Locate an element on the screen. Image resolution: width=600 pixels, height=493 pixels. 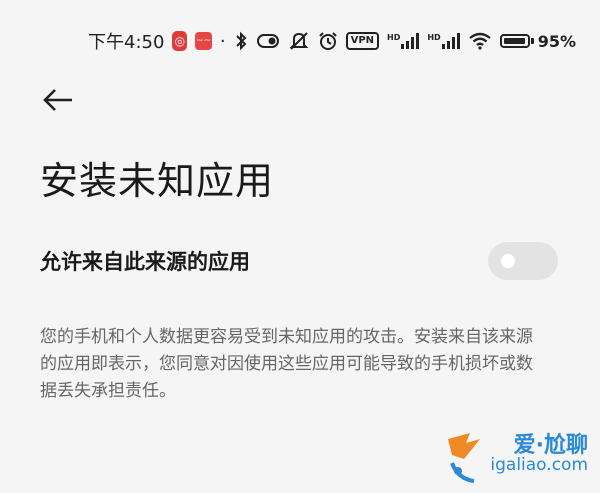
nfc-toggle-icon is located at coordinates (268, 41).